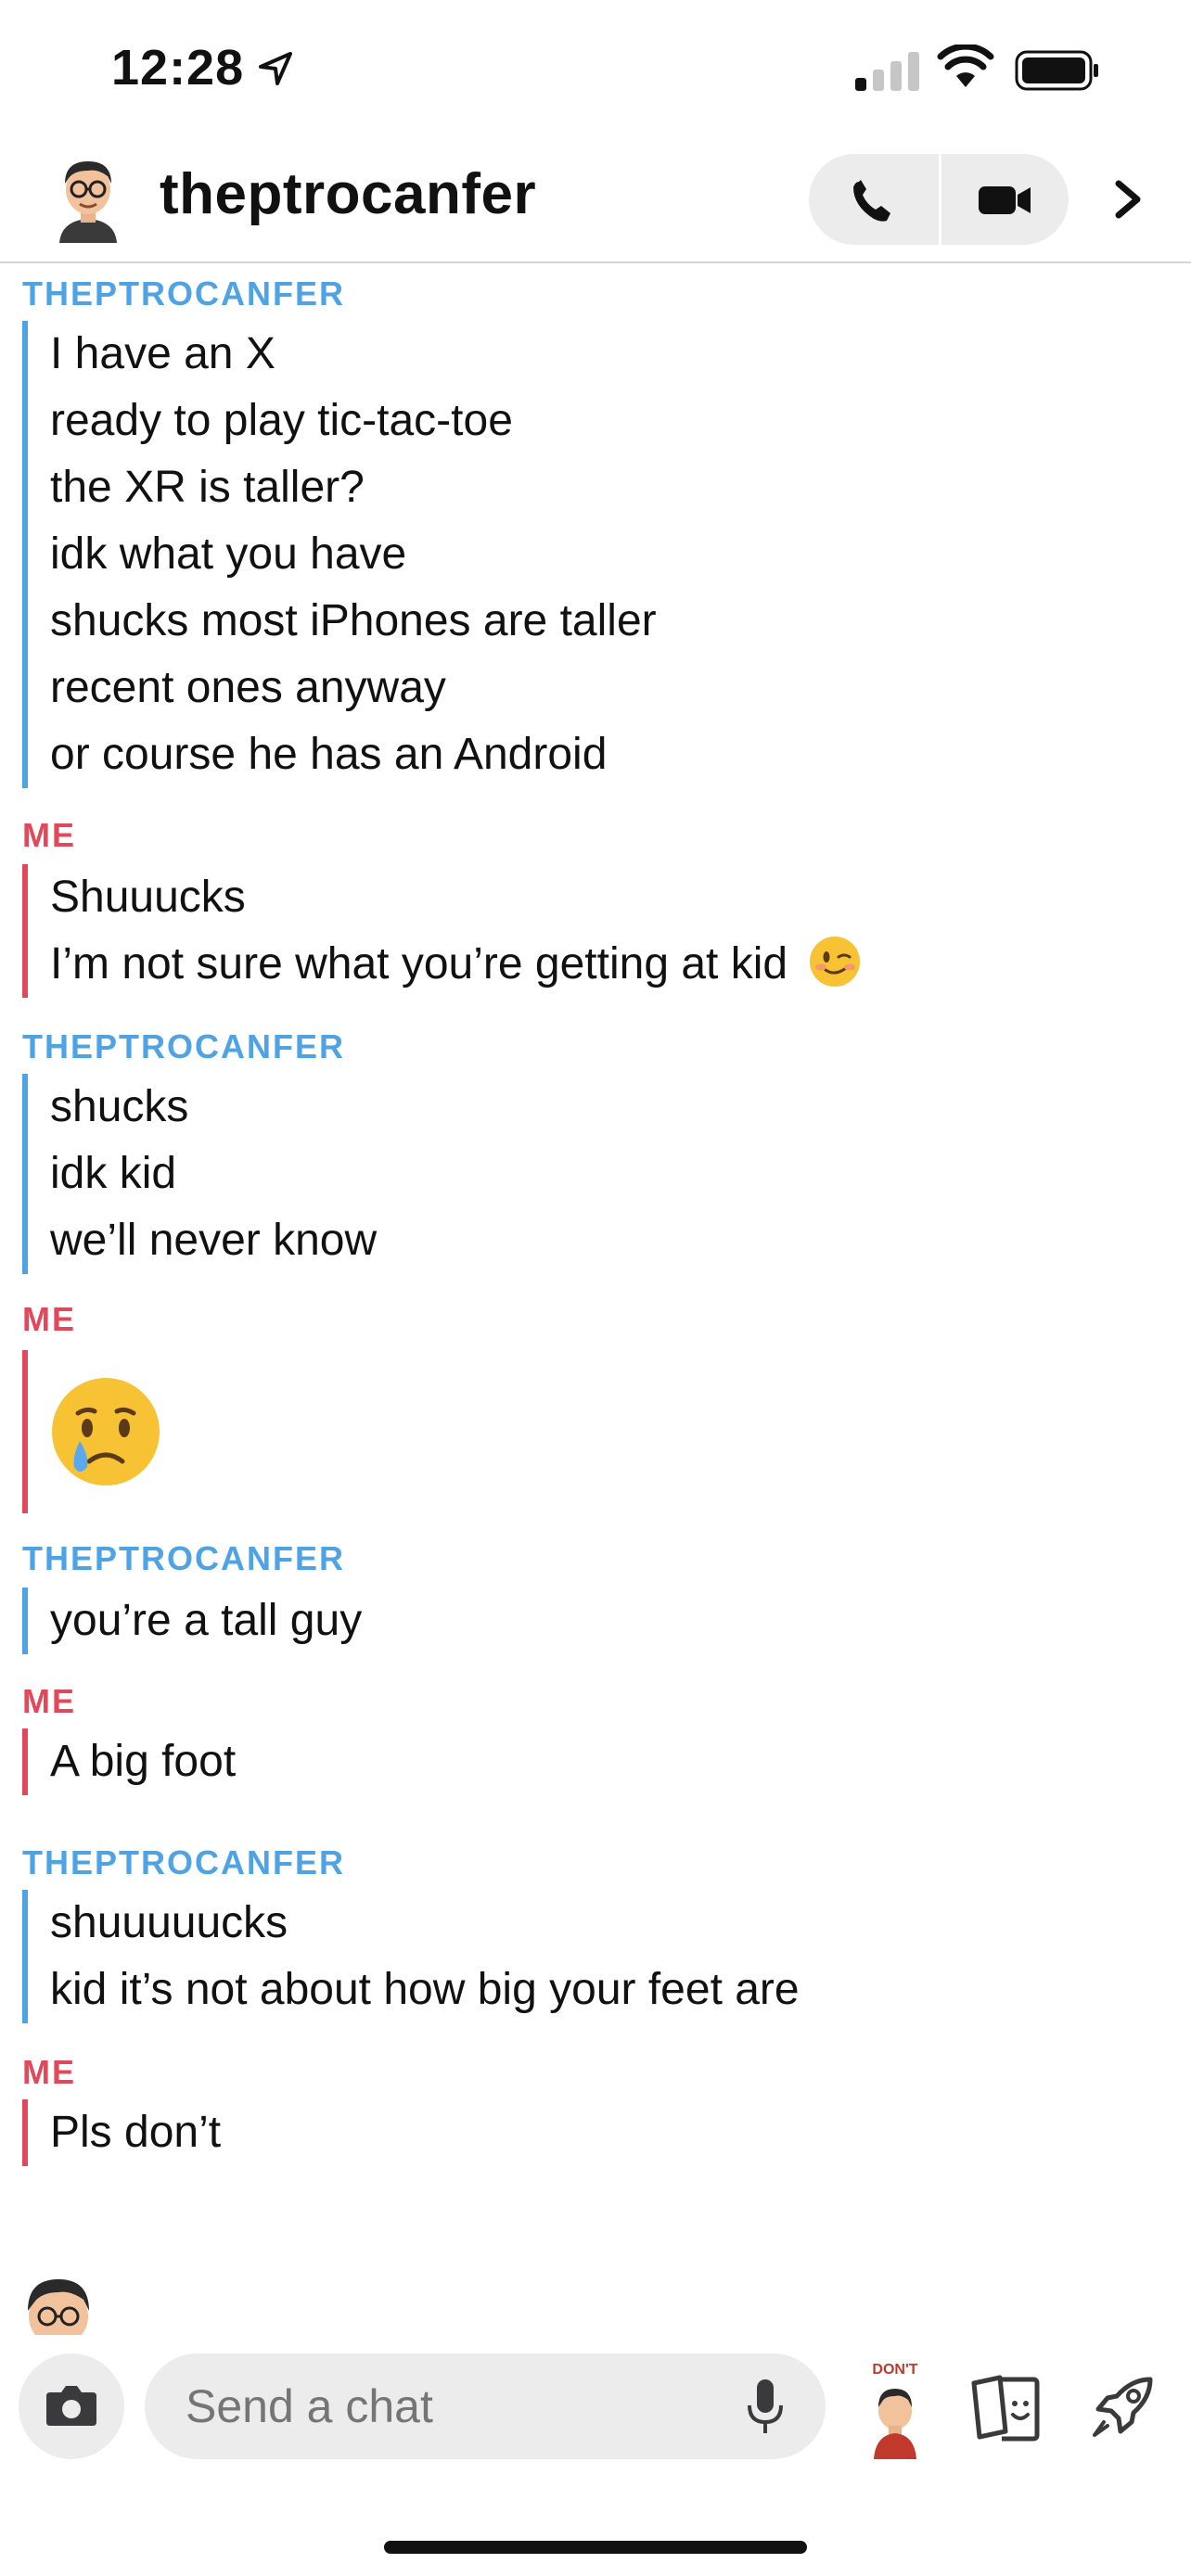 This screenshot has width=1191, height=2576. Describe the element at coordinates (275, 68) in the screenshot. I see `location-arrow-icon` at that location.